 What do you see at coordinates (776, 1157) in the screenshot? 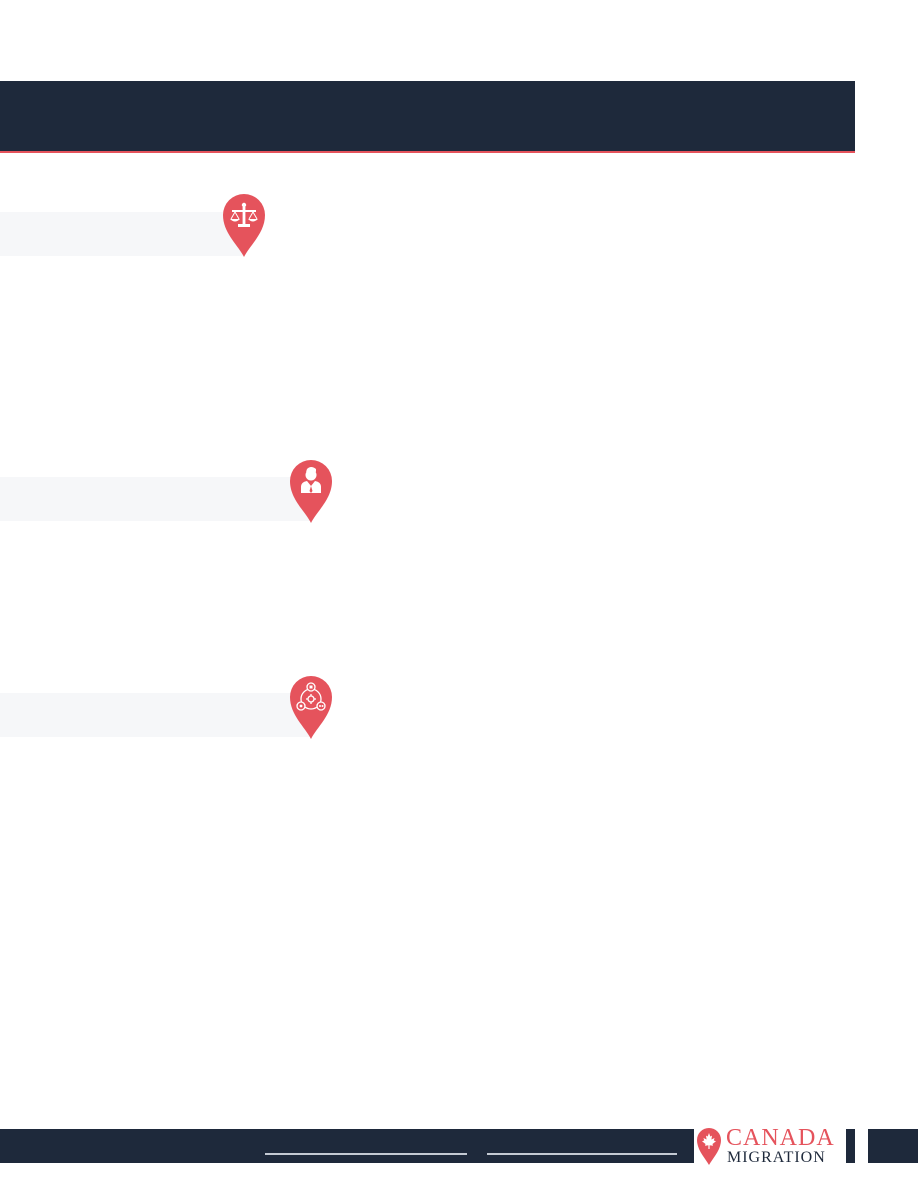
I see `logo-line-2: MIGRATION` at bounding box center [776, 1157].